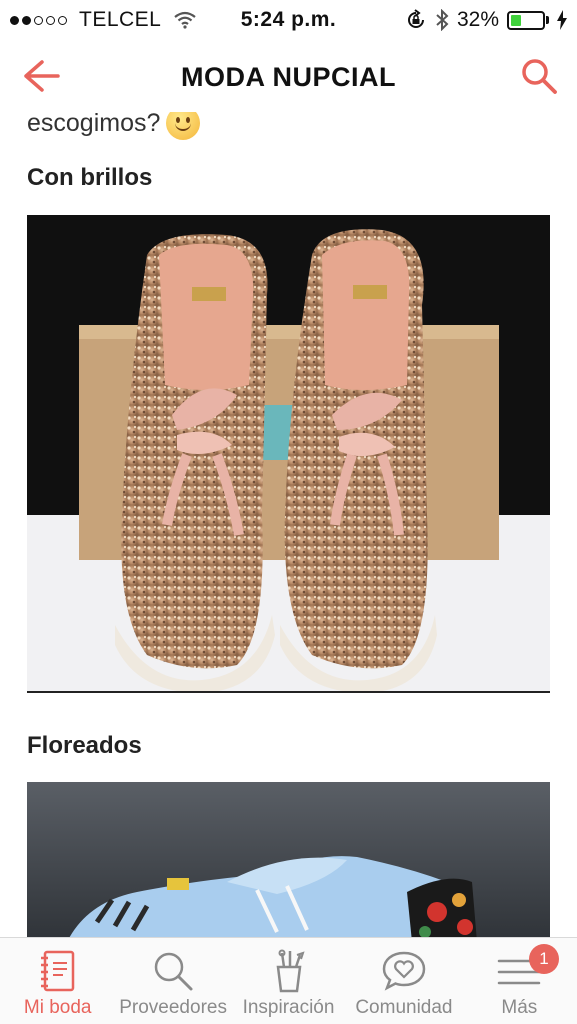 The height and width of the screenshot is (1024, 577). I want to click on navigation-header: MODA NUPCIAL, so click(288, 76).